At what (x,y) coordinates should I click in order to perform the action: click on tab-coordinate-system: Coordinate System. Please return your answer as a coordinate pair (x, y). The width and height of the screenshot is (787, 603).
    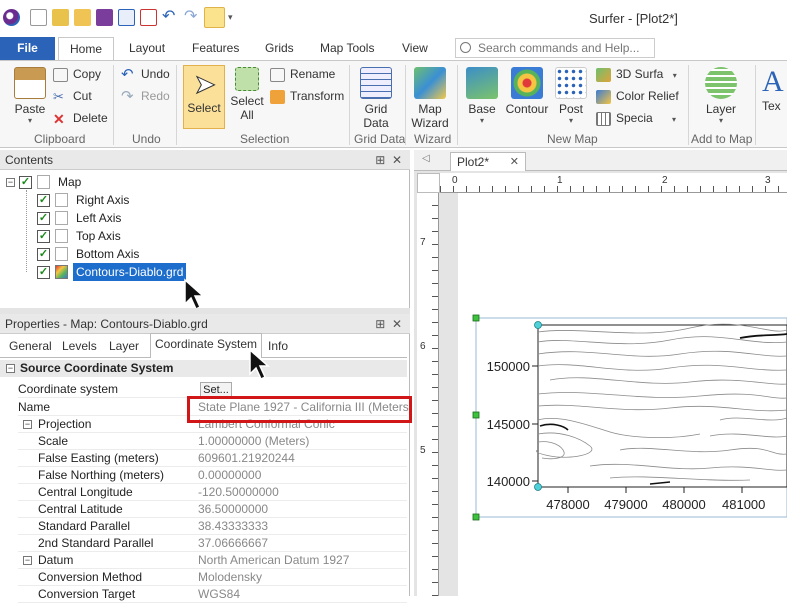
    Looking at the image, I should click on (206, 345).